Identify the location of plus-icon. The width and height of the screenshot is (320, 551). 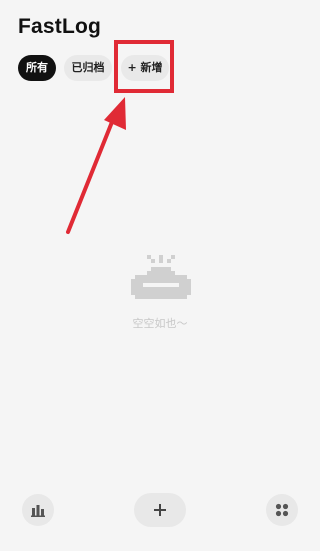
(160, 510).